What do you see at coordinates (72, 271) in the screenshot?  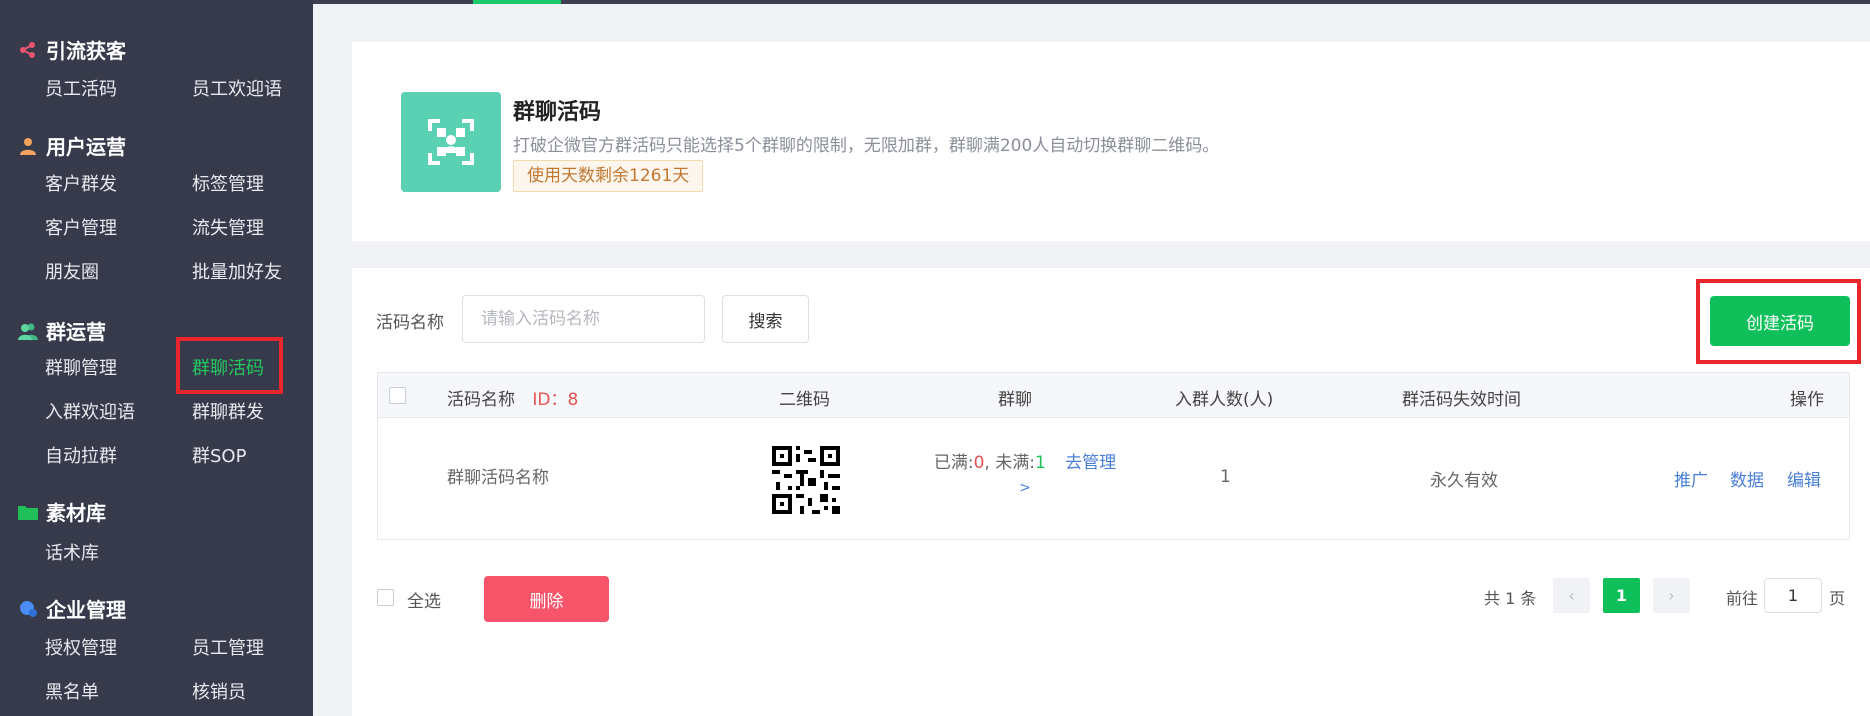 I see `sidebar-item-moments: 朋友圈` at bounding box center [72, 271].